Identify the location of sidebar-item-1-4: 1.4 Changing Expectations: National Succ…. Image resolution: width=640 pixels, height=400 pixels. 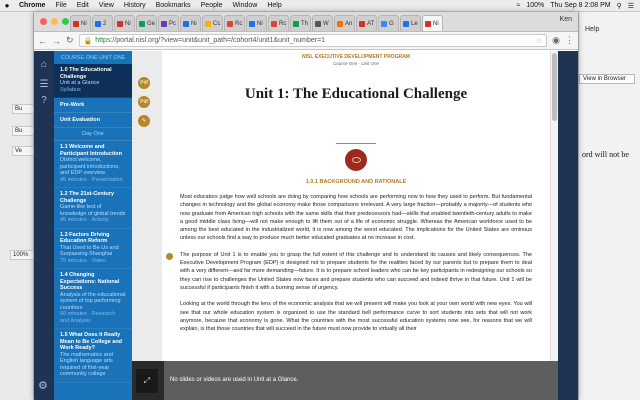
(93, 299).